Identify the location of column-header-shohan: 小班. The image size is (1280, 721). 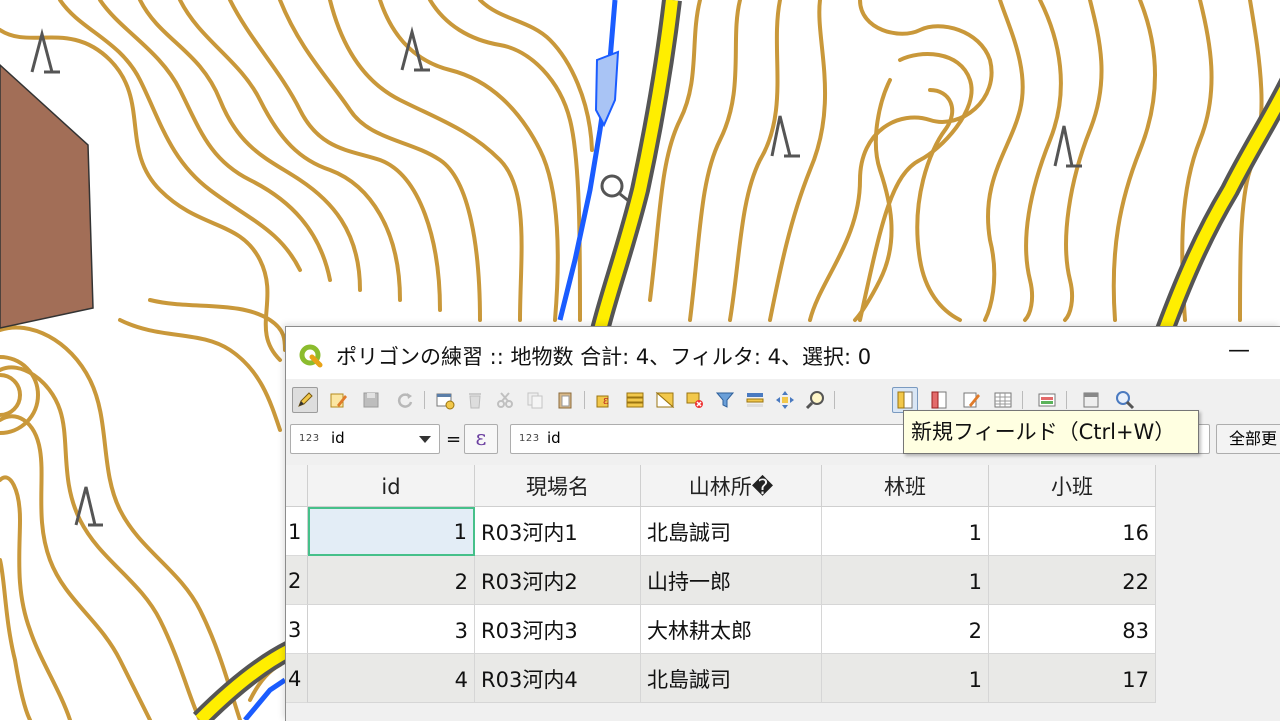
(1072, 486).